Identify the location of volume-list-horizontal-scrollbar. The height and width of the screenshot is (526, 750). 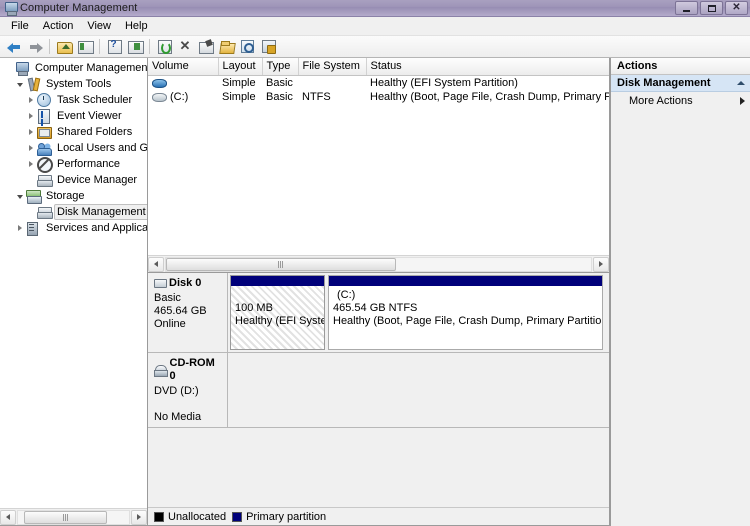
(378, 263).